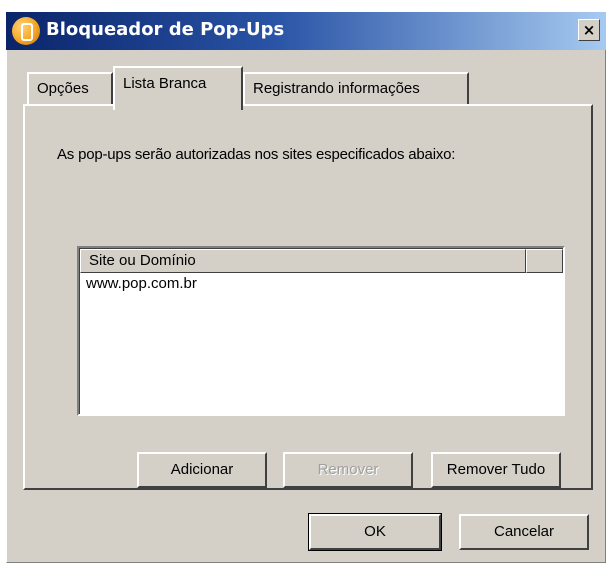 Image resolution: width=612 pixels, height=569 pixels. I want to click on tab-opcoes: Opções, so click(70, 89).